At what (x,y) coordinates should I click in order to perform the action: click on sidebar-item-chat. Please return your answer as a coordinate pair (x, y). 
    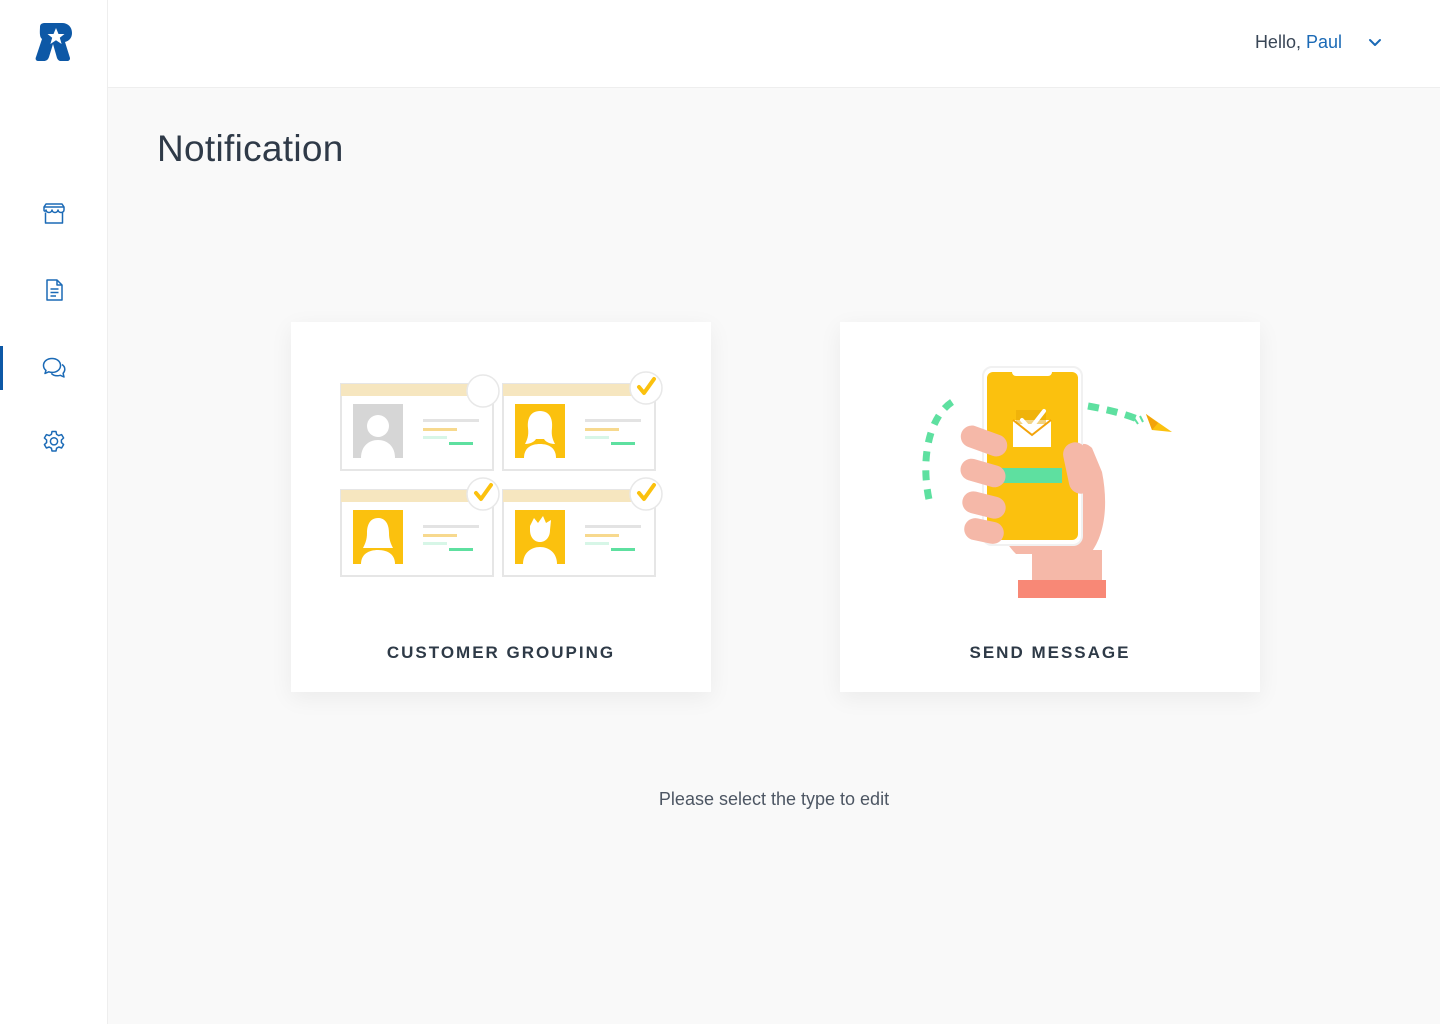
    Looking at the image, I should click on (54, 368).